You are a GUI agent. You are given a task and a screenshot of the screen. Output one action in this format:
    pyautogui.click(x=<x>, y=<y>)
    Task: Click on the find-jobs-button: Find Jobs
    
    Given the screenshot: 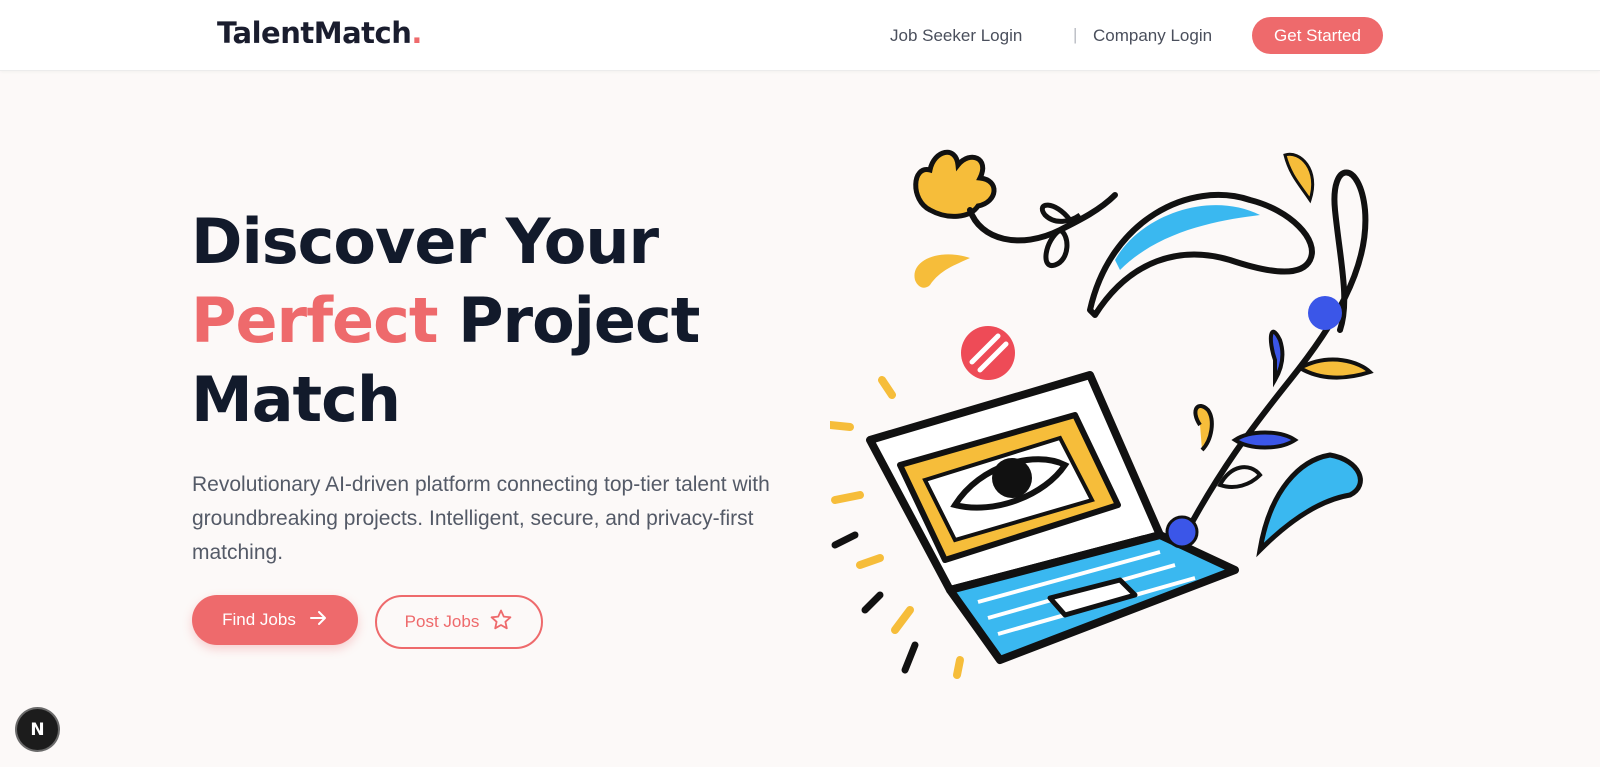 What is the action you would take?
    pyautogui.click(x=275, y=620)
    